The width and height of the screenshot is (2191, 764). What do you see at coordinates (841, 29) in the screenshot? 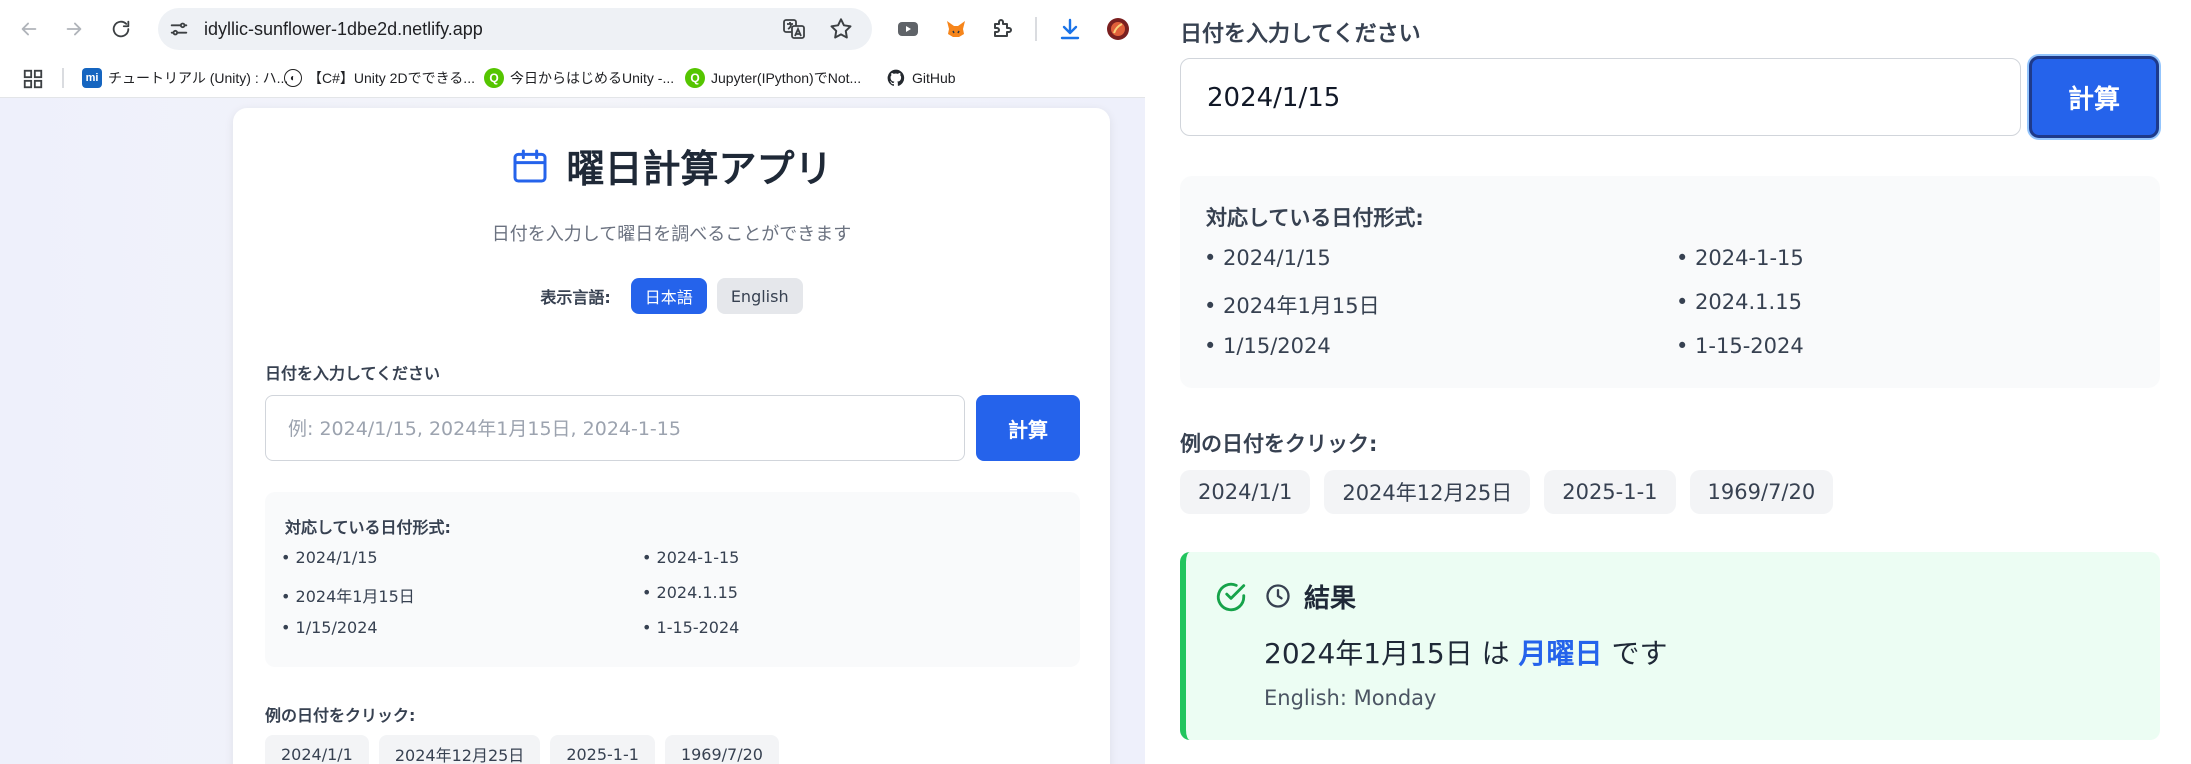
I see `star-icon` at bounding box center [841, 29].